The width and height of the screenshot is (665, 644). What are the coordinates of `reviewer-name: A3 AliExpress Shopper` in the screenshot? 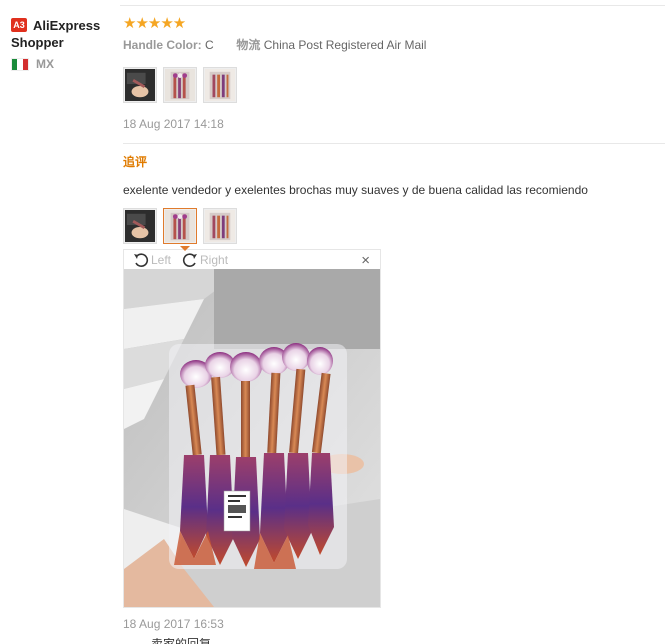 It's located at (63, 34).